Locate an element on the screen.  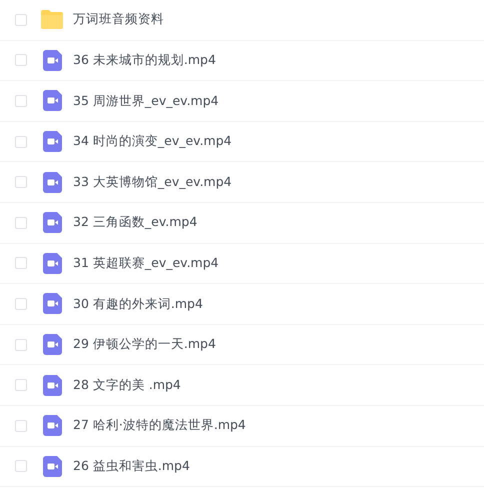
file-name: 30 有趣的外来词.mp4 is located at coordinates (138, 304).